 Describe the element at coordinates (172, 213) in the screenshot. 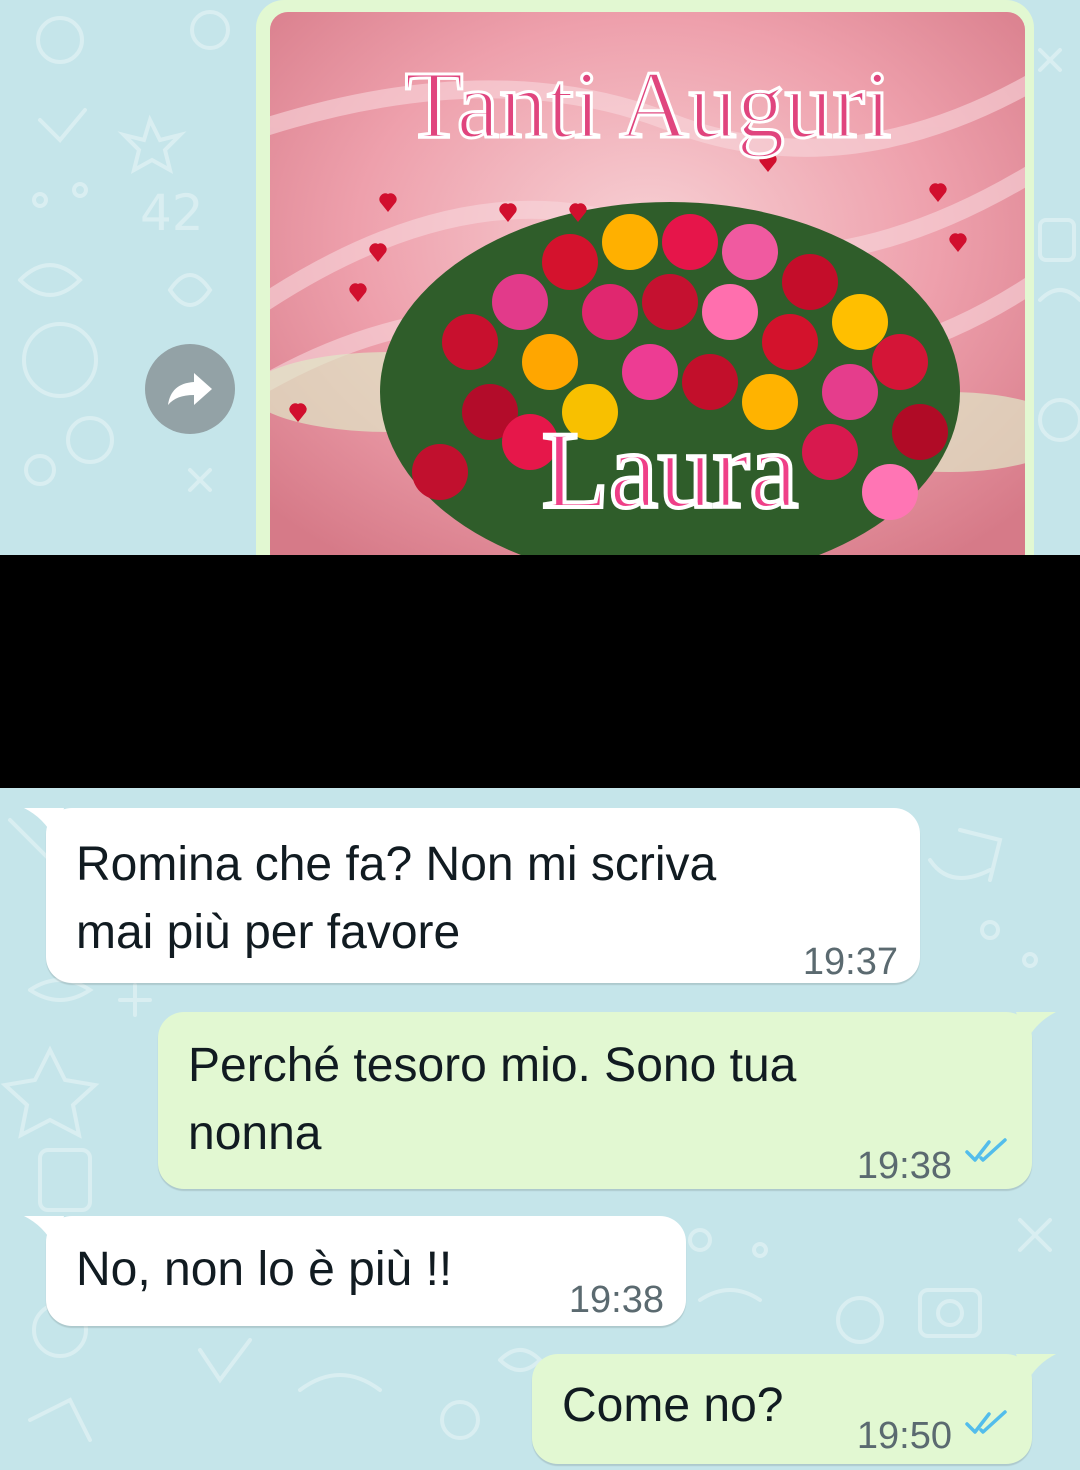

I see `svg-text: 42` at that location.